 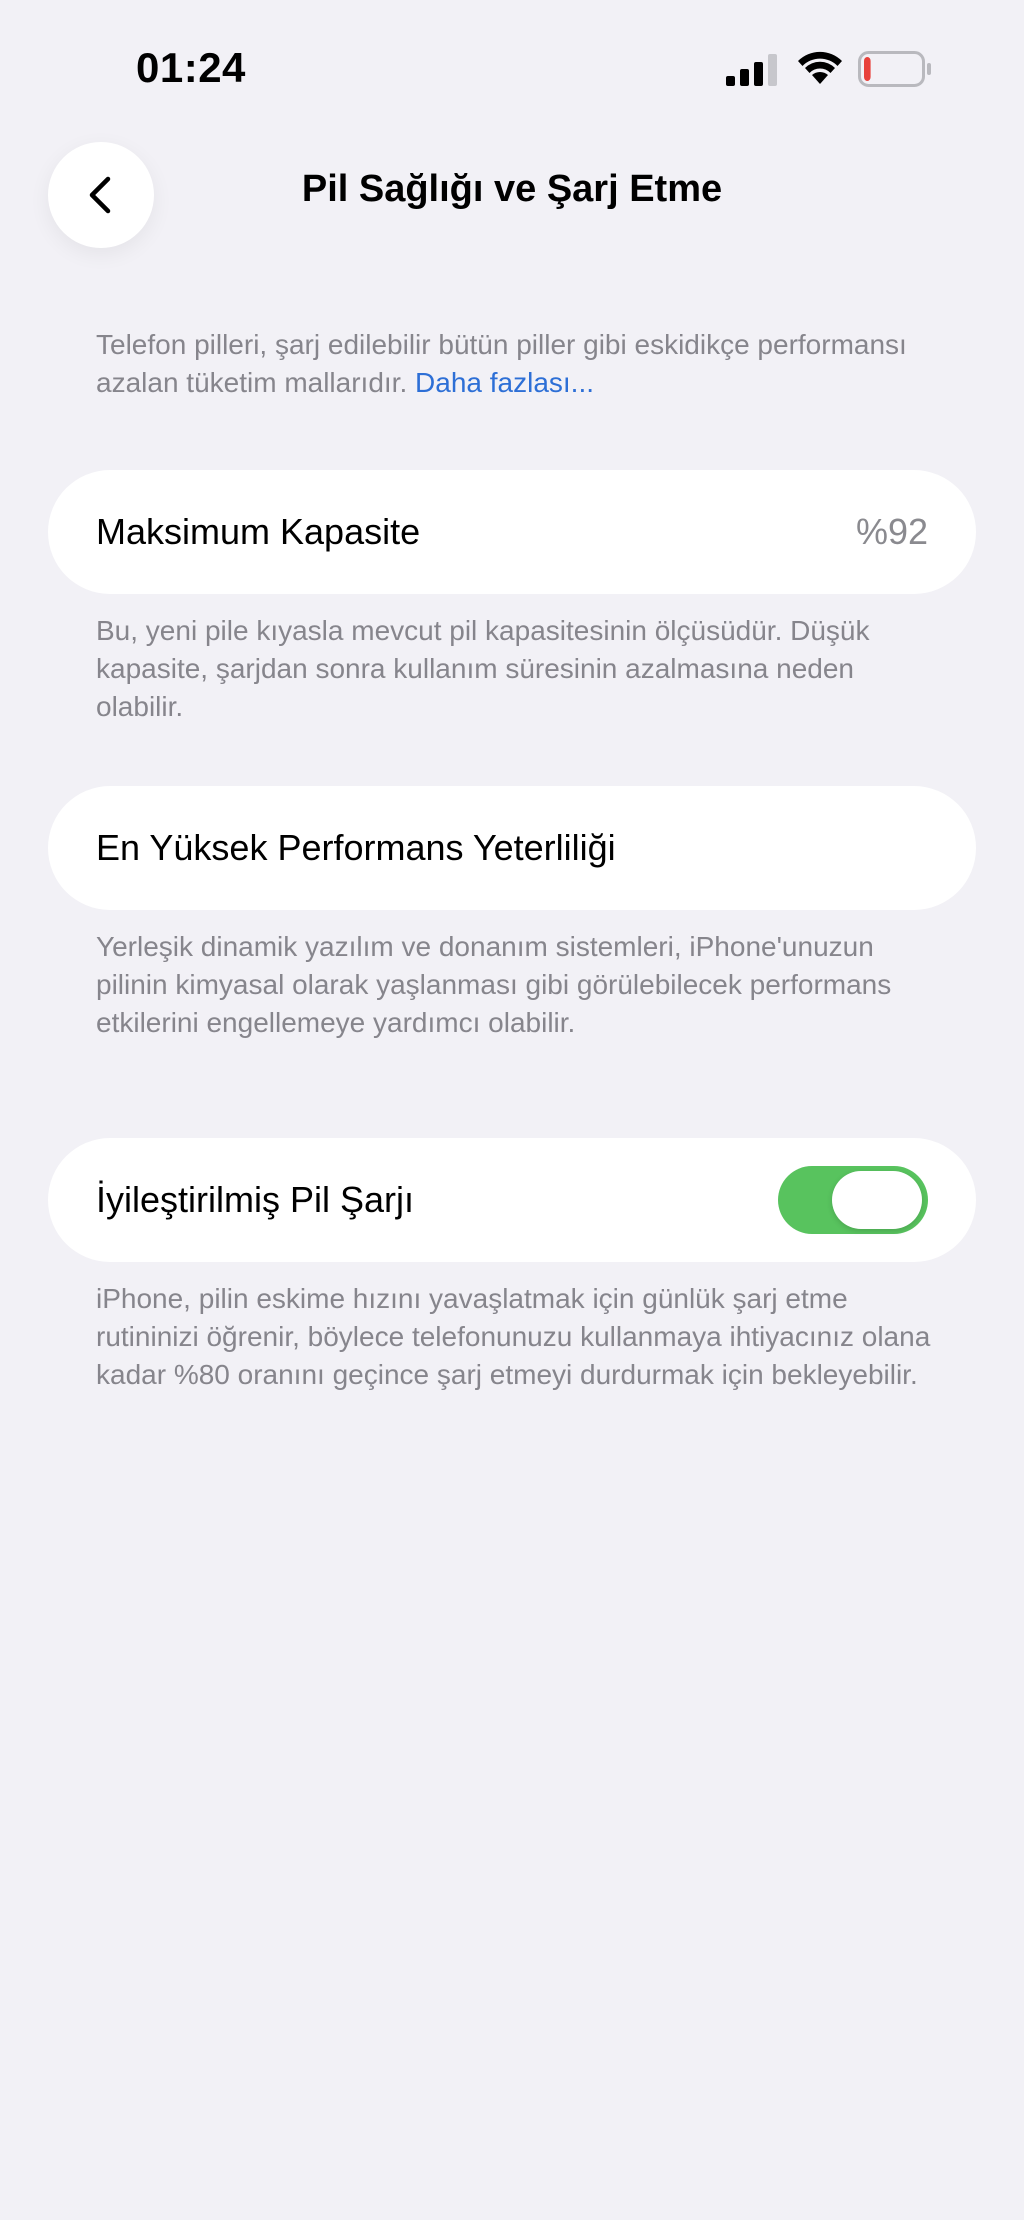 What do you see at coordinates (820, 67) in the screenshot?
I see `wifi-icon` at bounding box center [820, 67].